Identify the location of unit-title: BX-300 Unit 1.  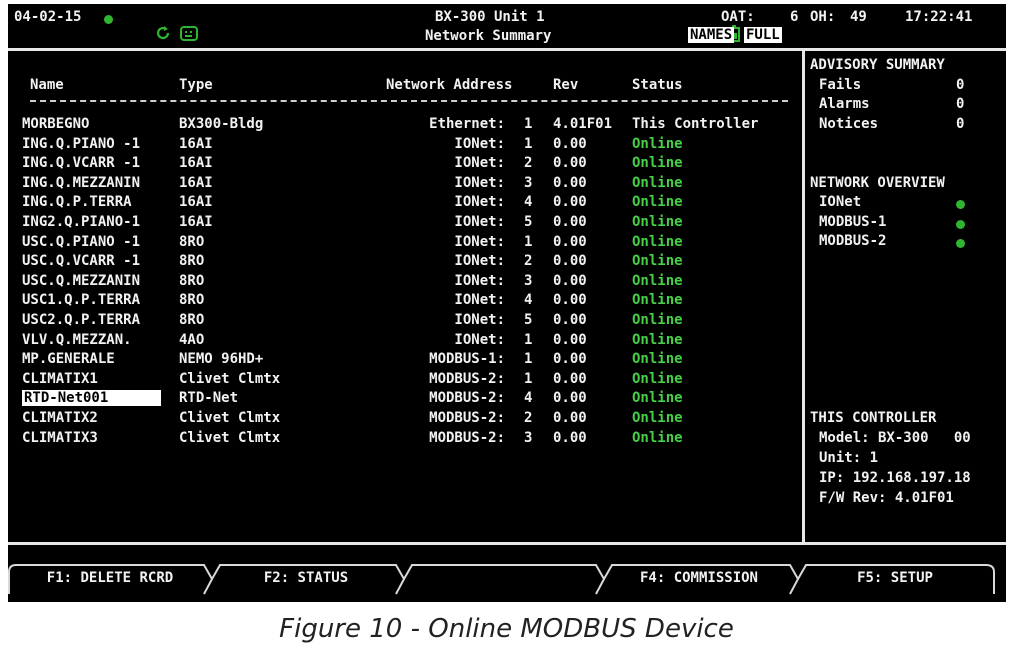
(490, 17).